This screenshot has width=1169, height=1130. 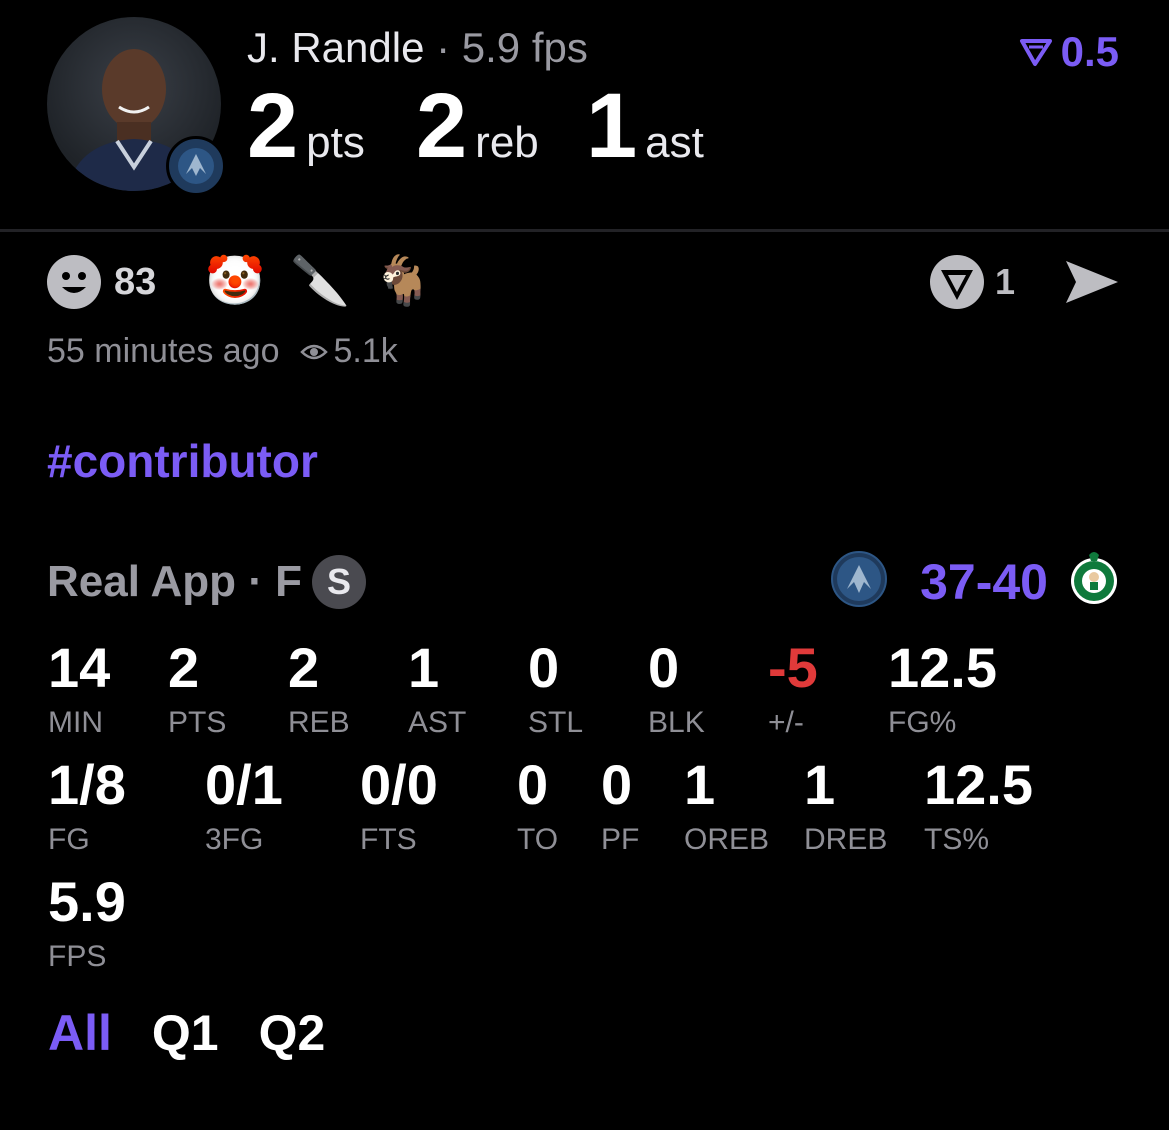 What do you see at coordinates (538, 839) in the screenshot?
I see `stat-label: TO` at bounding box center [538, 839].